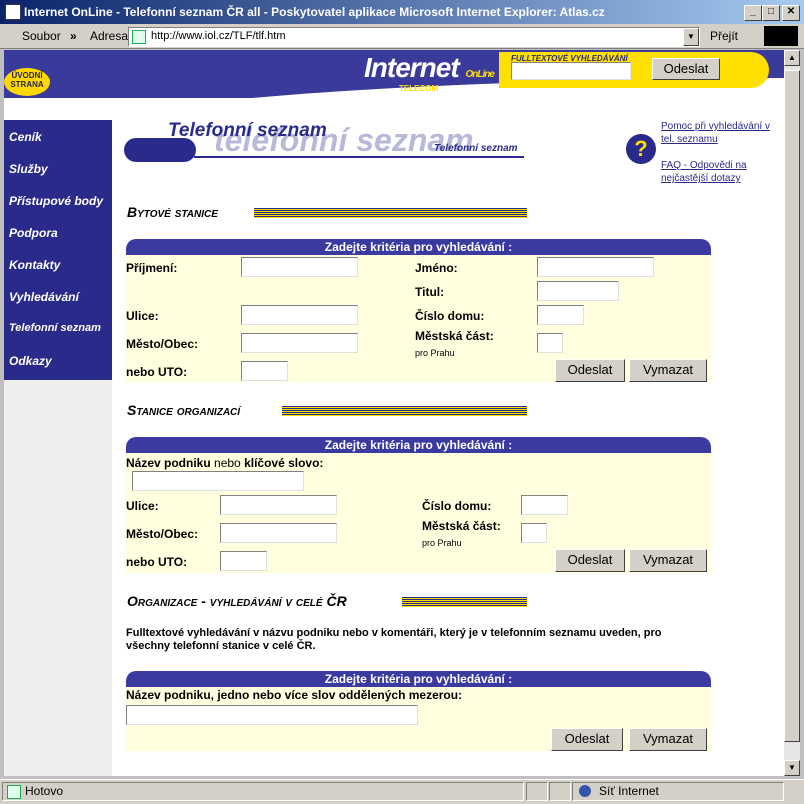  What do you see at coordinates (272, 715) in the screenshot?
I see `celecr-nazev-input` at bounding box center [272, 715].